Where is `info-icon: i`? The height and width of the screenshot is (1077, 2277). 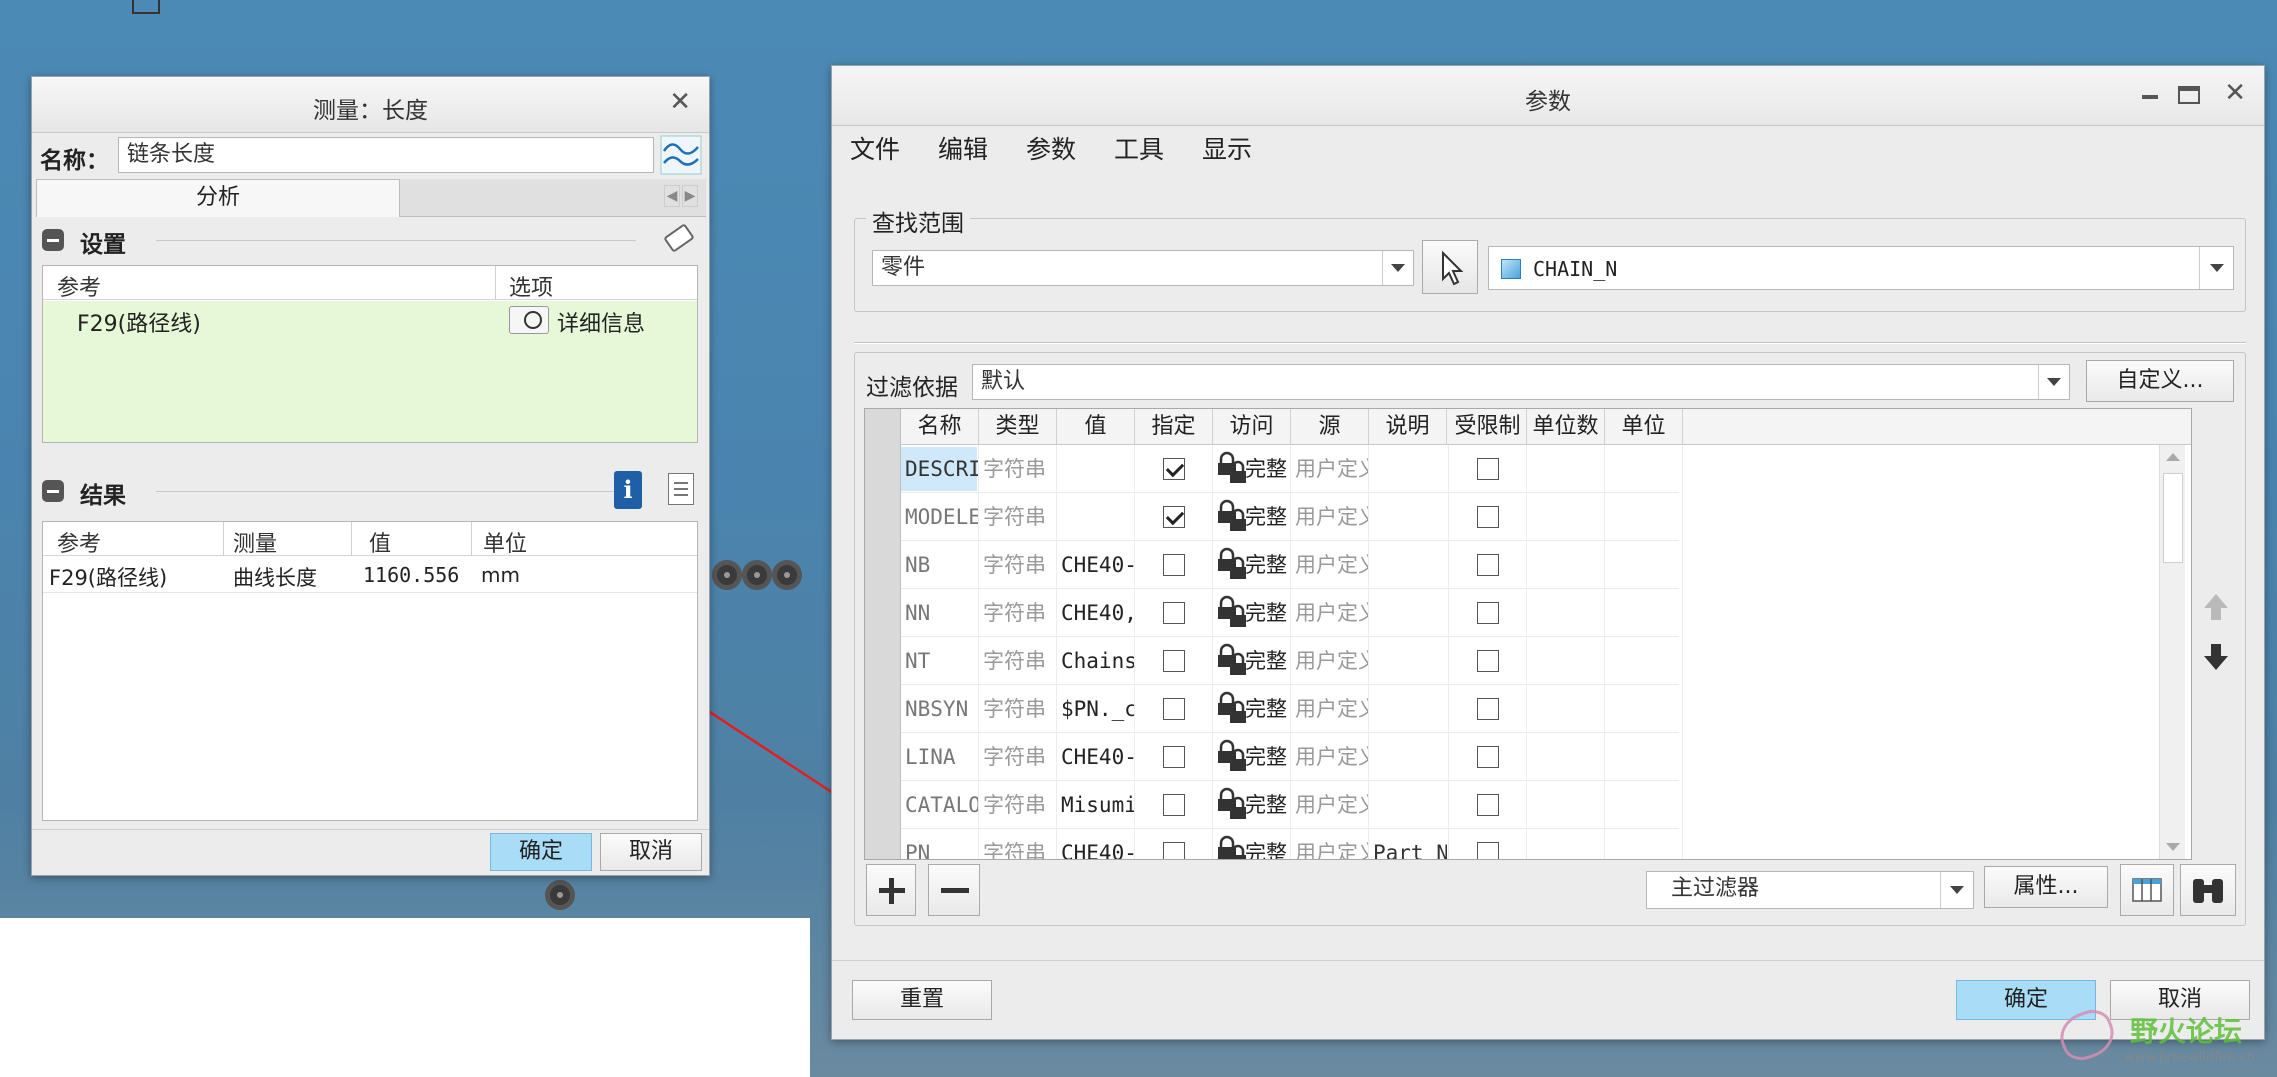 info-icon: i is located at coordinates (628, 490).